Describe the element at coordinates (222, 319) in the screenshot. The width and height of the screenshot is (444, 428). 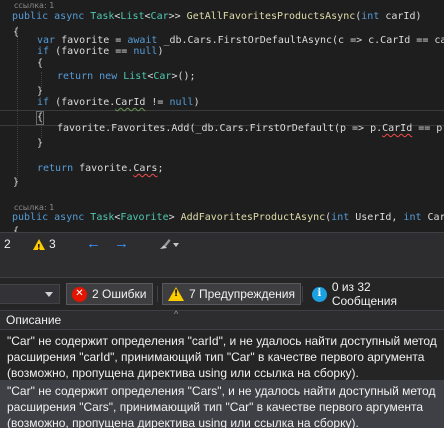
I see `column-header-description: Описание ^` at that location.